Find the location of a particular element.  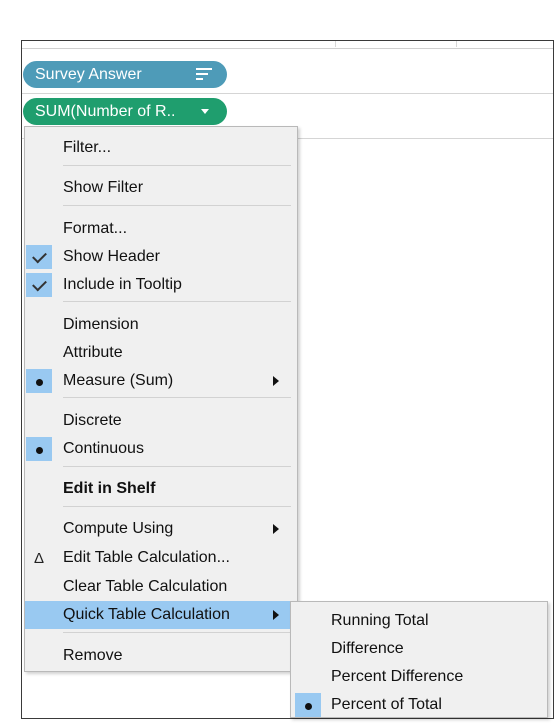

menu-item-quick-table-calculation: Quick Table Calculation is located at coordinates (158, 615).